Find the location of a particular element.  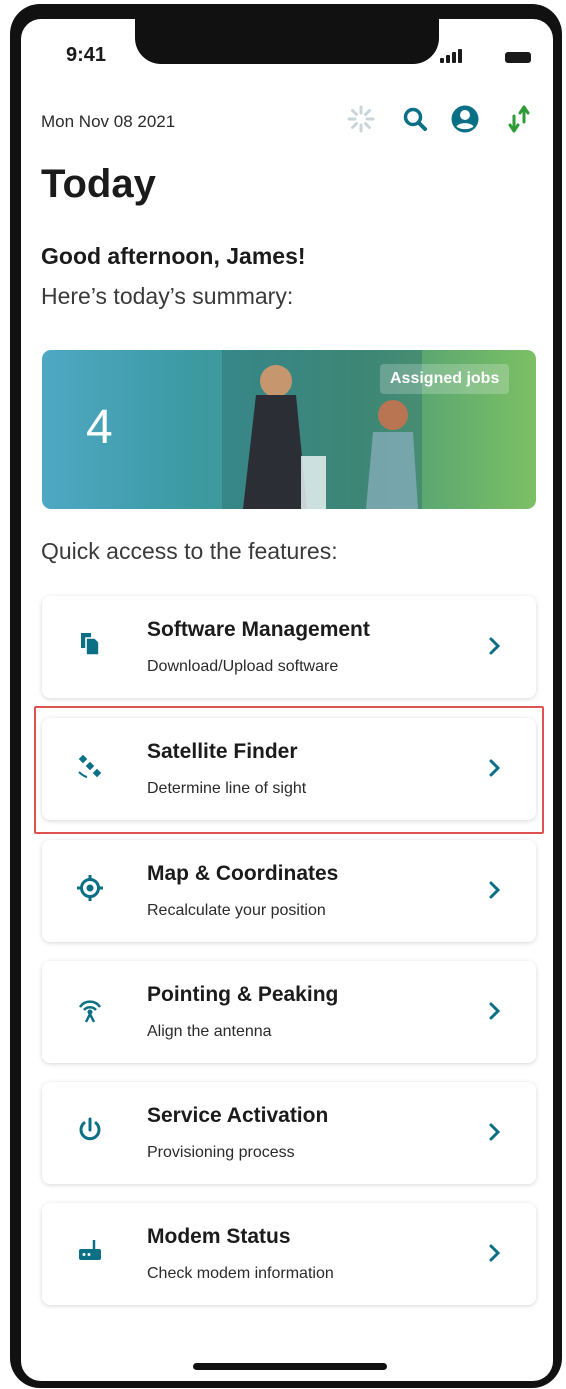

greeting-text: Good afternoon, James! is located at coordinates (173, 256).